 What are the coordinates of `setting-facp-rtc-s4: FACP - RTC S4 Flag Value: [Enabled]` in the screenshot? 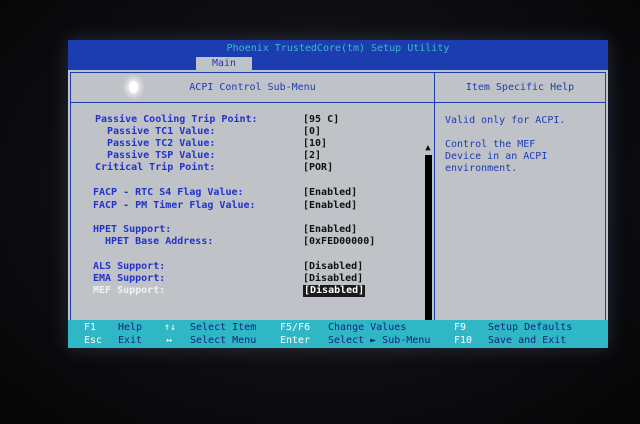 It's located at (246, 193).